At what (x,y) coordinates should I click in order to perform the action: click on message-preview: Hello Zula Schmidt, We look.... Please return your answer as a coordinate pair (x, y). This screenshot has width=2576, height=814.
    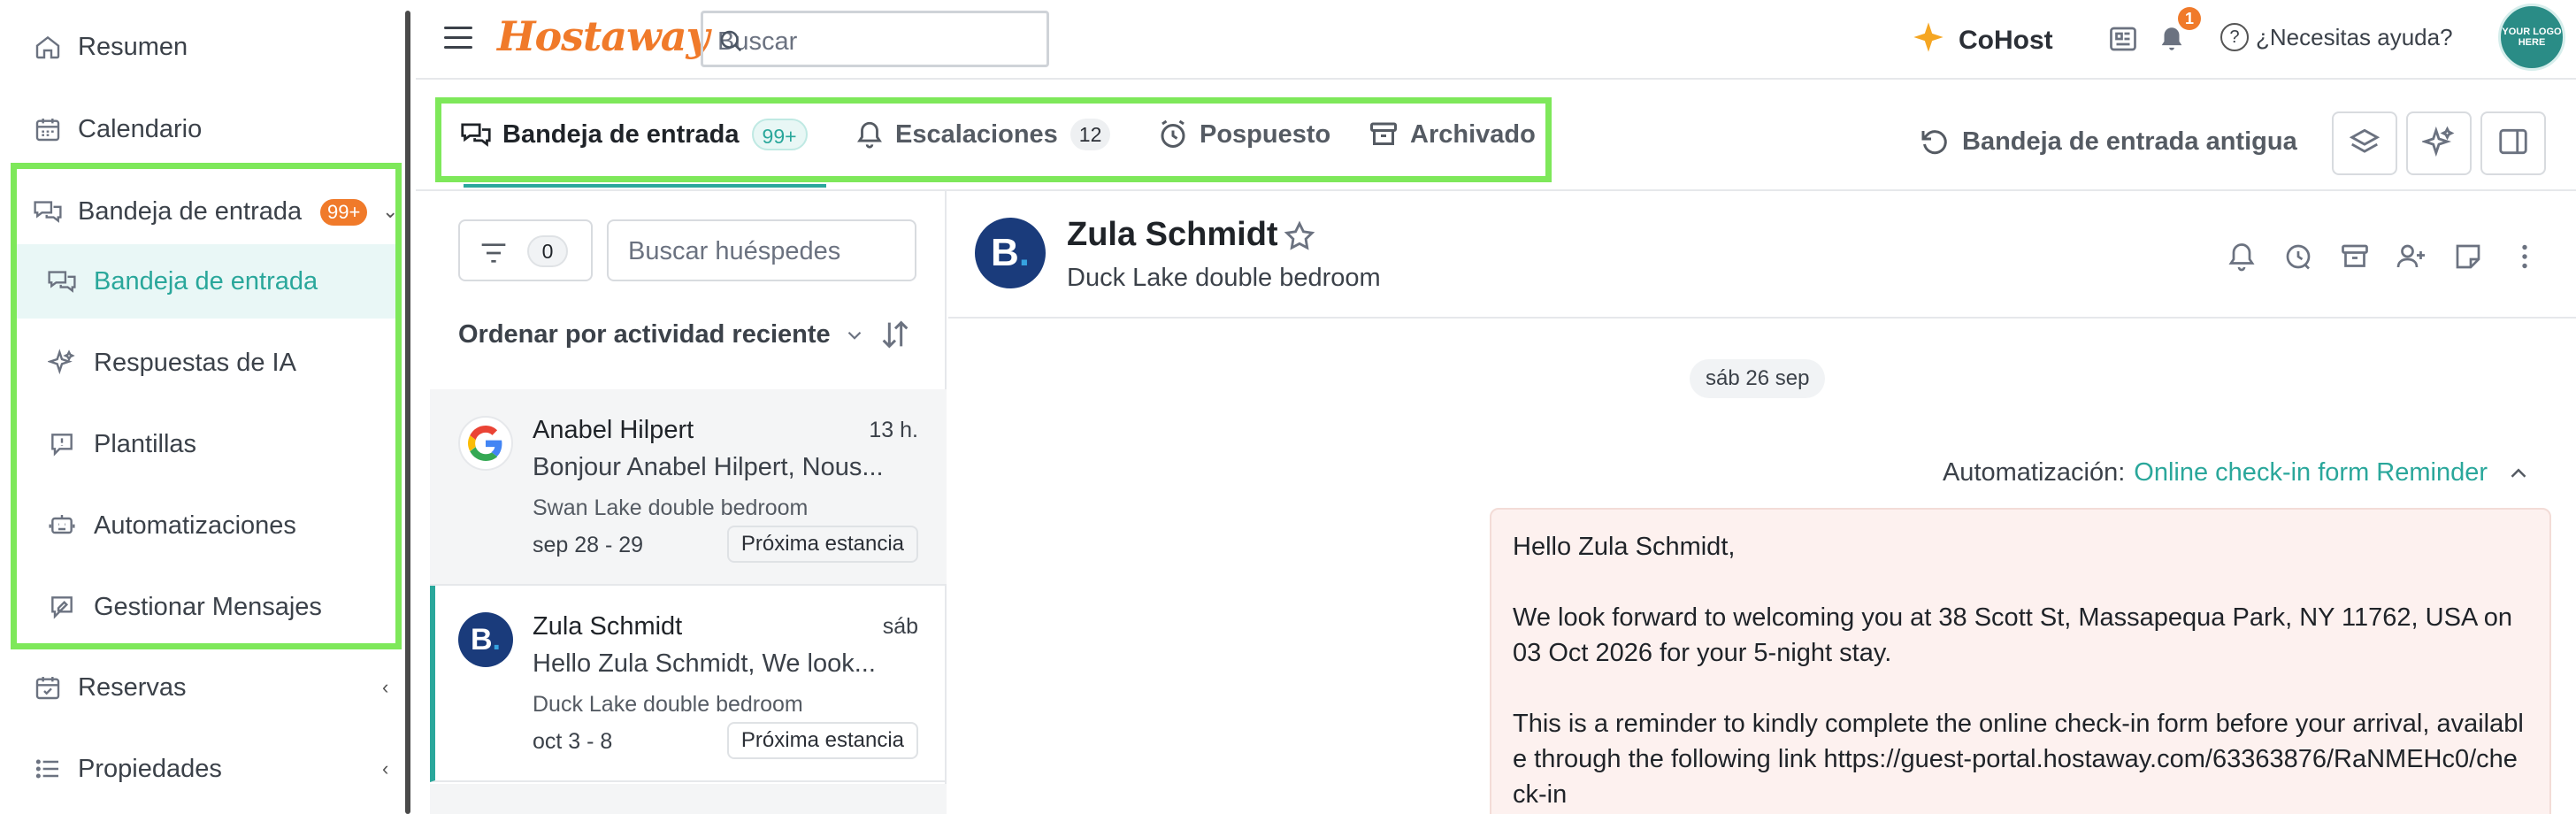
    Looking at the image, I should click on (704, 663).